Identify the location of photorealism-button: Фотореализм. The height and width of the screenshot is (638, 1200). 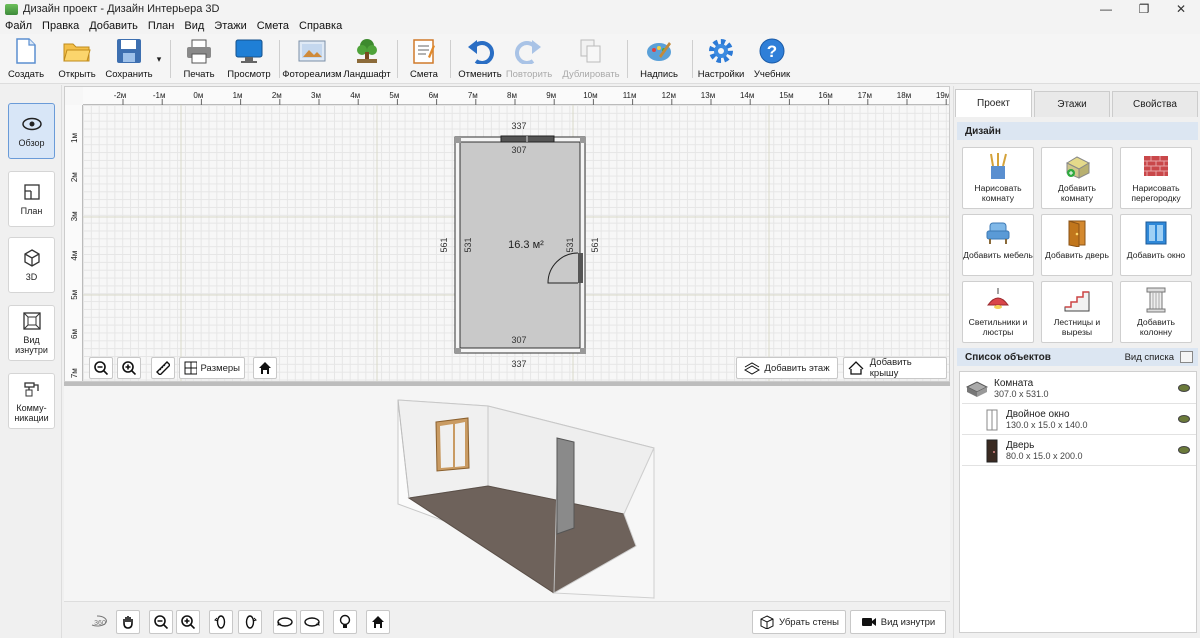
(312, 59).